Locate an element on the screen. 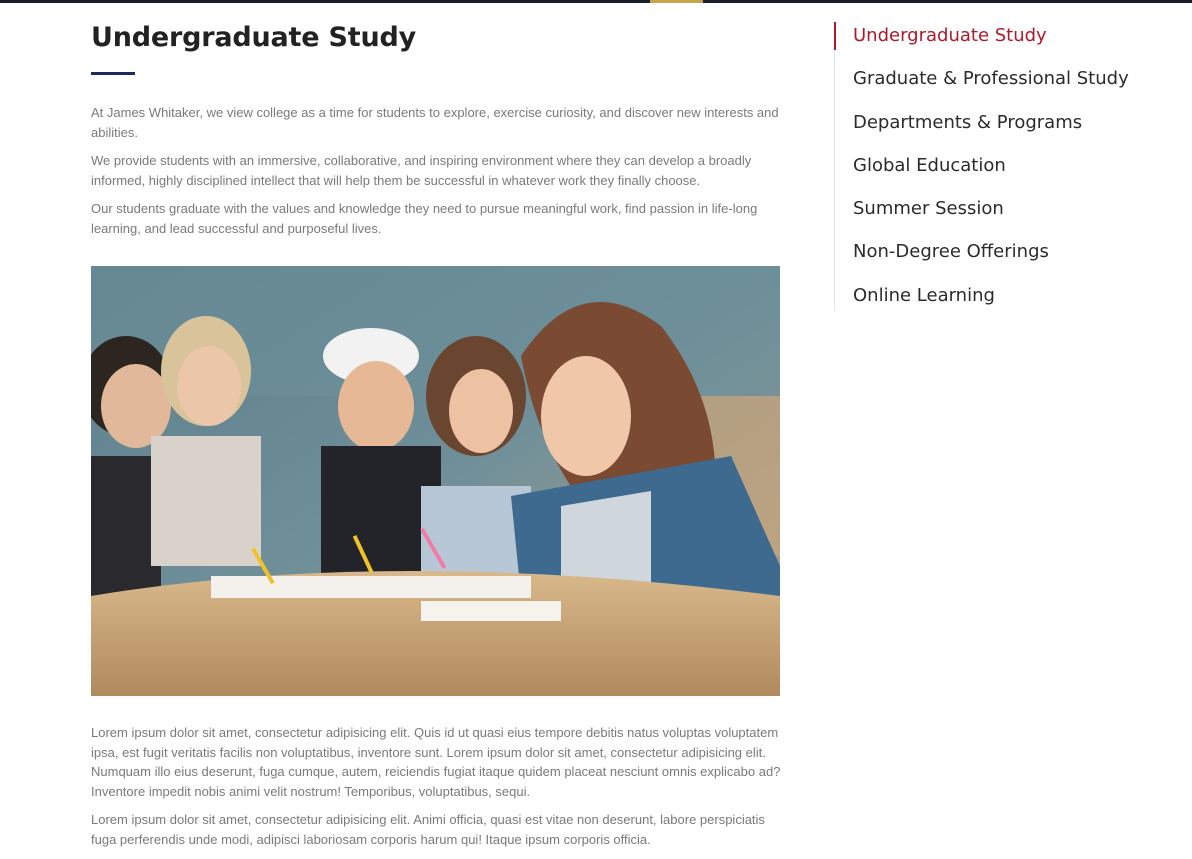 Image resolution: width=1192 pixels, height=859 pixels. sidebar-item-graduate-professional-study: Graduate & Professional Study is located at coordinates (995, 86).